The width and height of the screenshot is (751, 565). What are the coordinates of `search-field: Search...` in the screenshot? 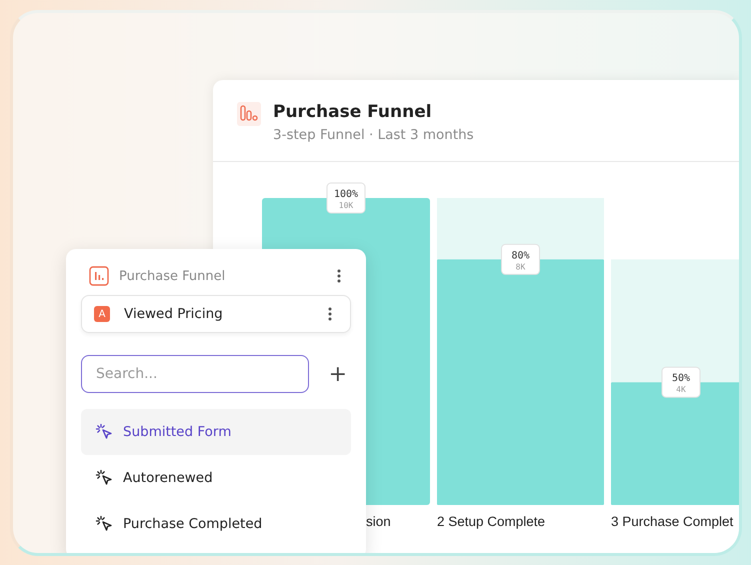 It's located at (195, 374).